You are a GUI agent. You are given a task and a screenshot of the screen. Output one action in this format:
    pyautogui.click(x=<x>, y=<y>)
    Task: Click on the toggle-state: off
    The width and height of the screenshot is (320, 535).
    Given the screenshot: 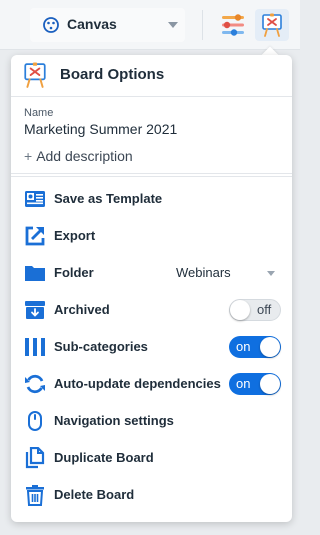 What is the action you would take?
    pyautogui.click(x=264, y=309)
    